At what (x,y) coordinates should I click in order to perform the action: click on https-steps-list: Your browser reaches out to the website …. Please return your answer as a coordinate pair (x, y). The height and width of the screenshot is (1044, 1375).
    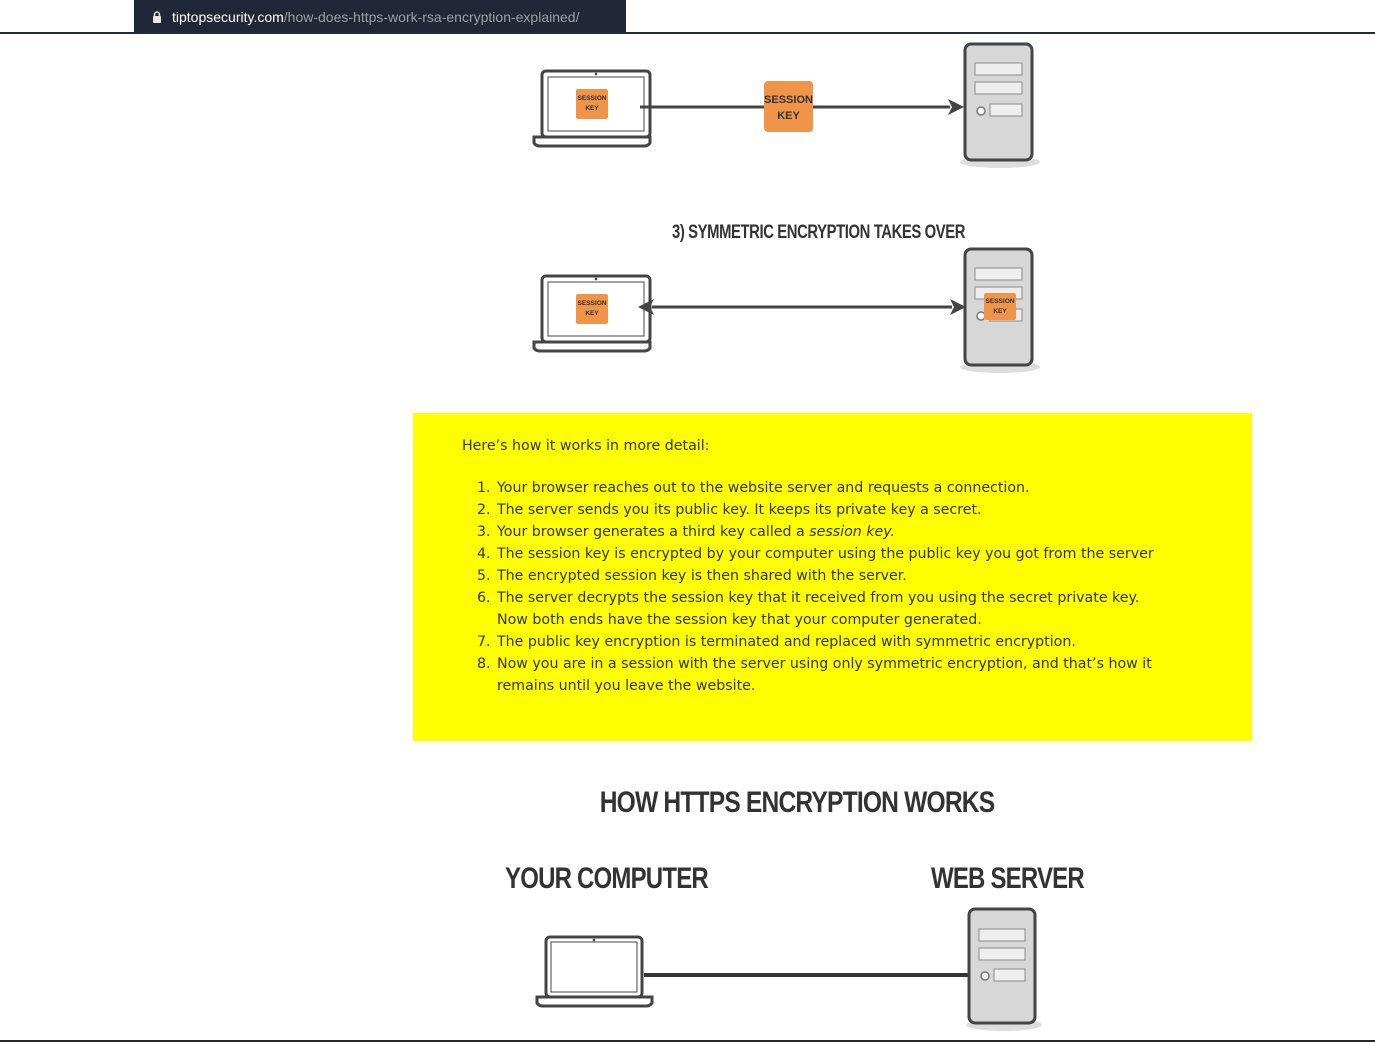
    Looking at the image, I should click on (808, 587).